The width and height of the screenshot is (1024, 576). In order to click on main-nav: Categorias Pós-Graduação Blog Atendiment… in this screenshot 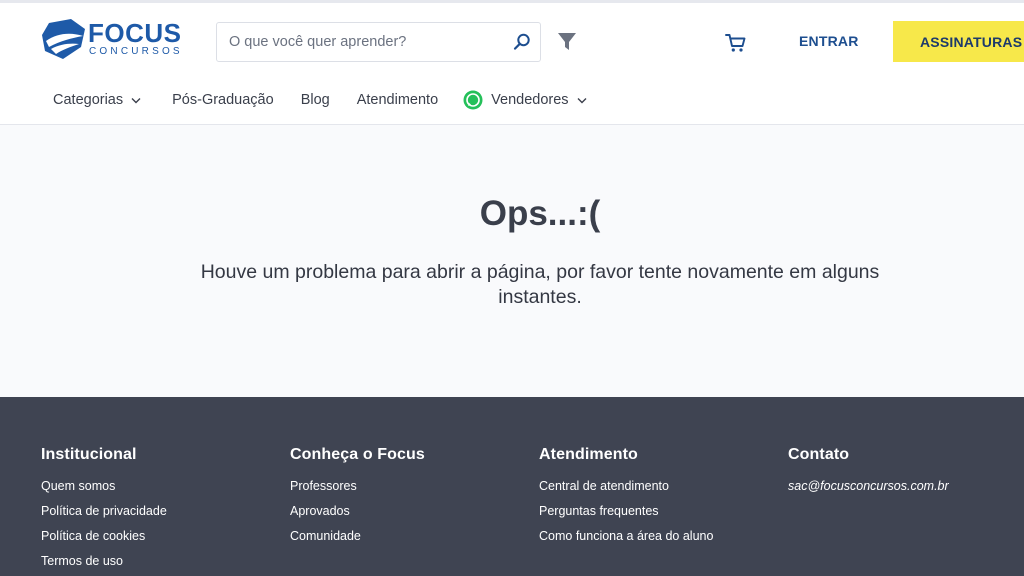, I will do `click(320, 100)`.